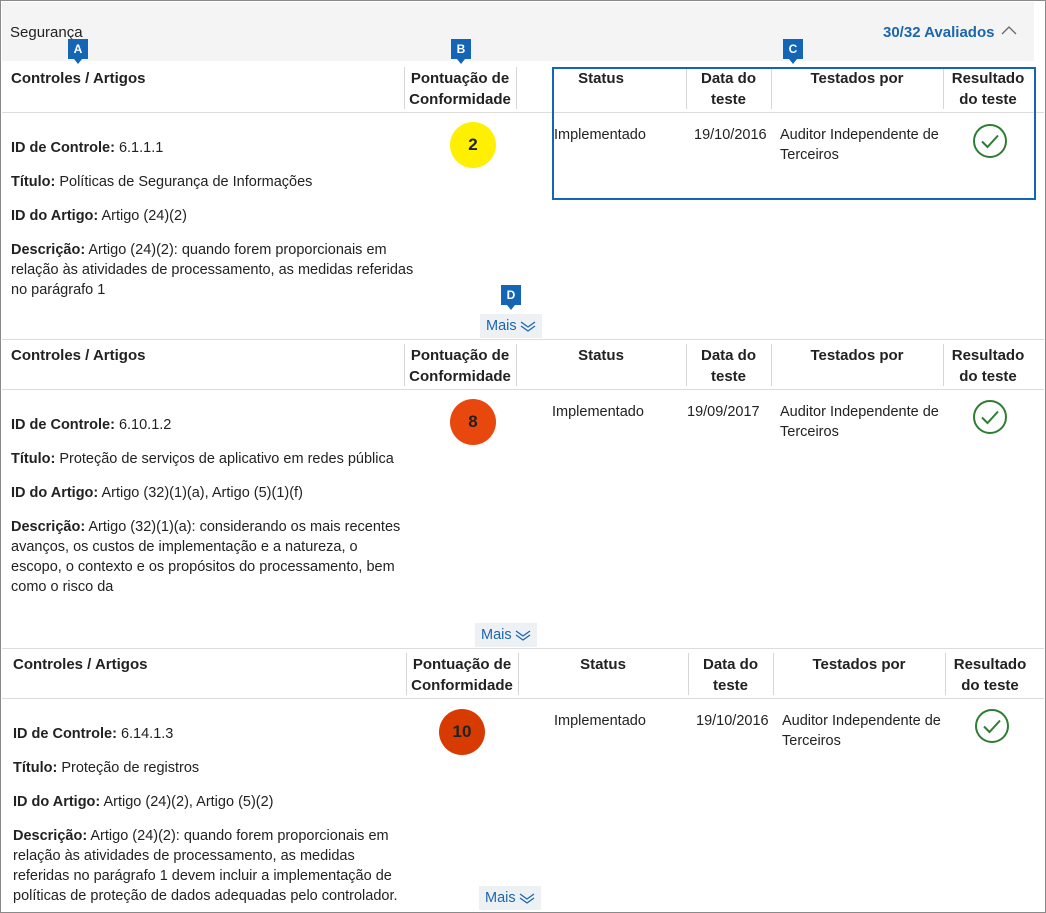 Image resolution: width=1046 pixels, height=913 pixels. What do you see at coordinates (938, 32) in the screenshot?
I see `evaluated-count-link: 30/32 Avaliados` at bounding box center [938, 32].